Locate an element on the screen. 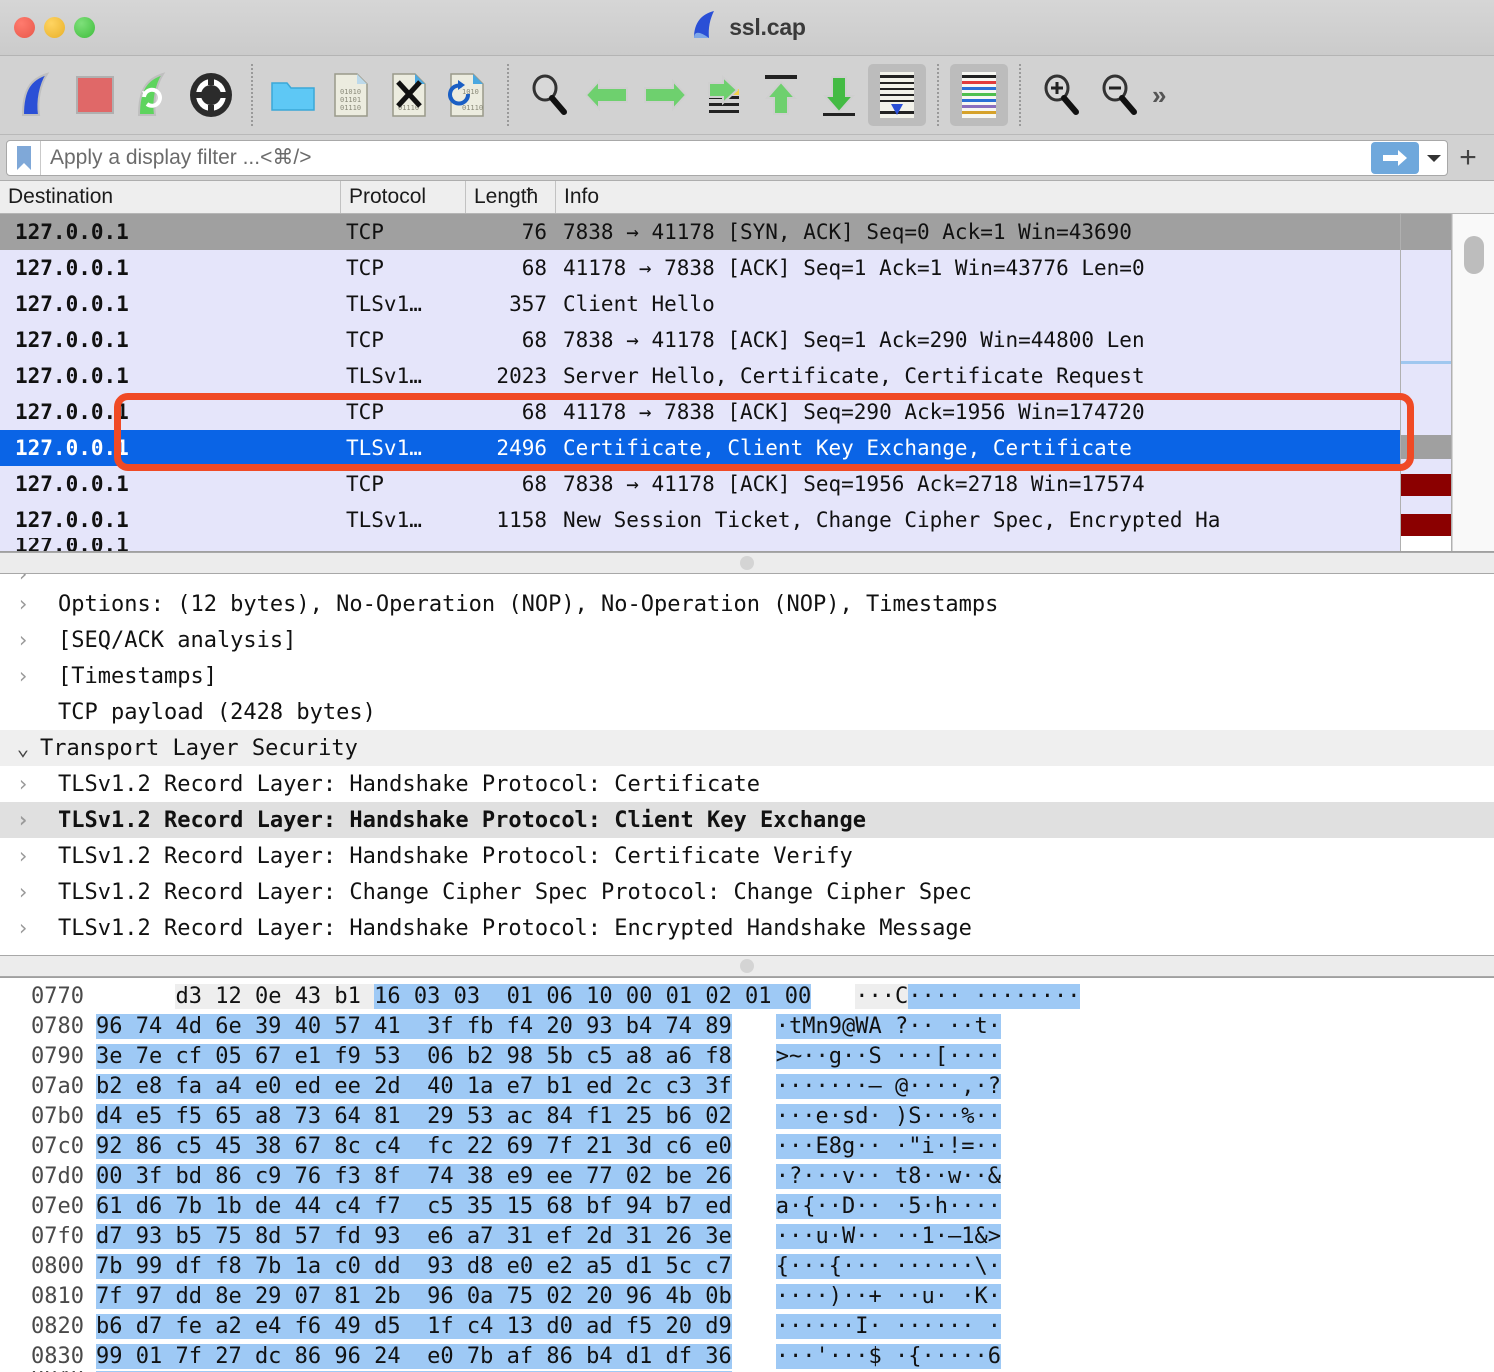 The width and height of the screenshot is (1494, 1372). filter-box is located at coordinates (727, 157).